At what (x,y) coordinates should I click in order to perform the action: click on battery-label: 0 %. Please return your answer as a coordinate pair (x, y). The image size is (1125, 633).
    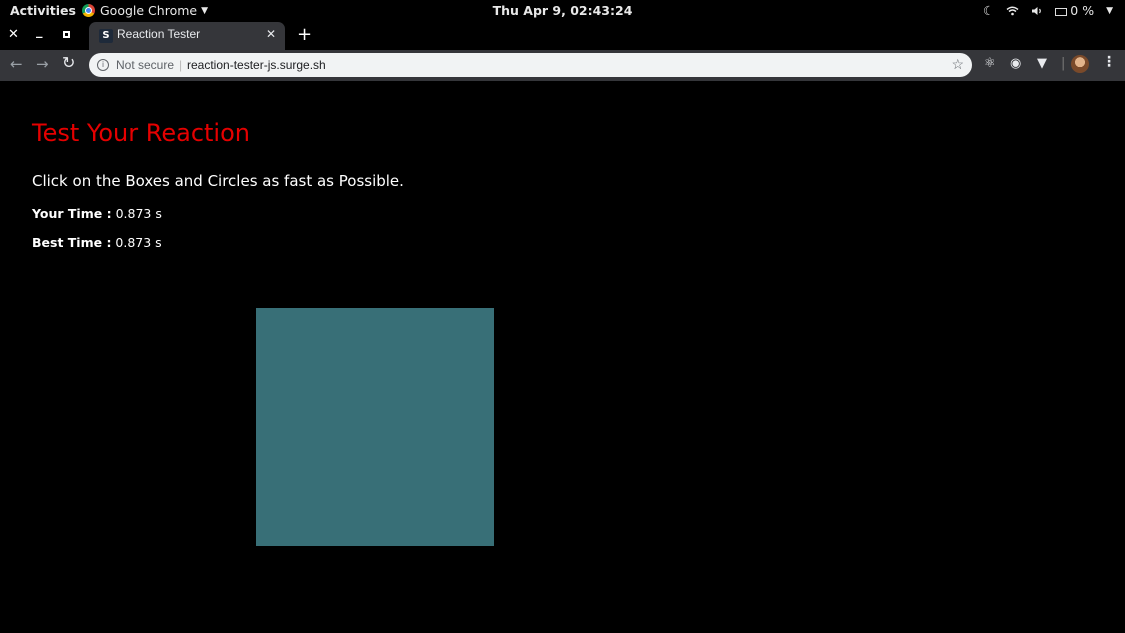
    Looking at the image, I should click on (1082, 10).